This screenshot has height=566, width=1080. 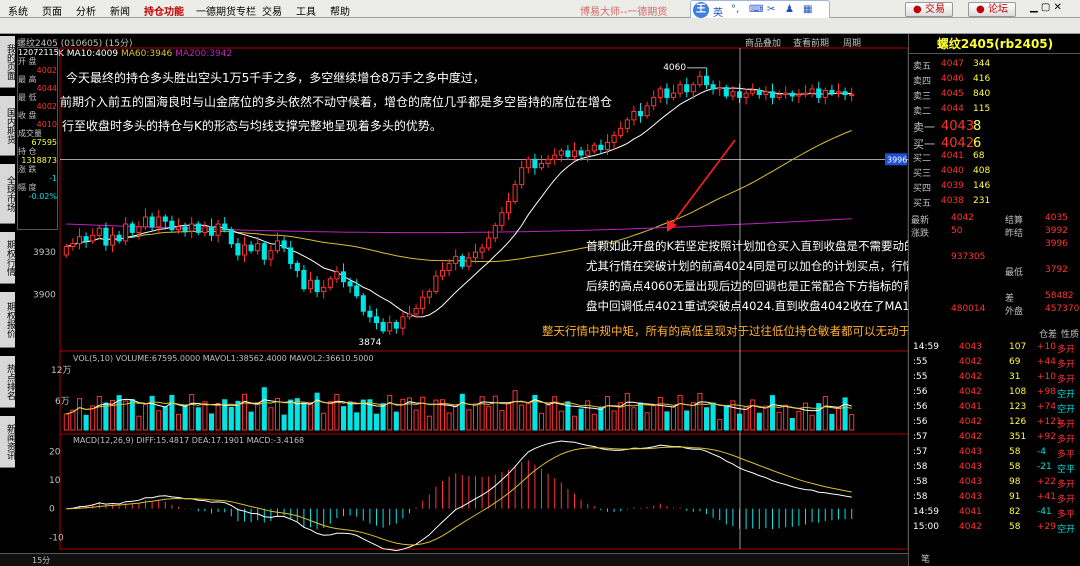 I want to click on info-high-value: 4044, so click(x=46, y=88).